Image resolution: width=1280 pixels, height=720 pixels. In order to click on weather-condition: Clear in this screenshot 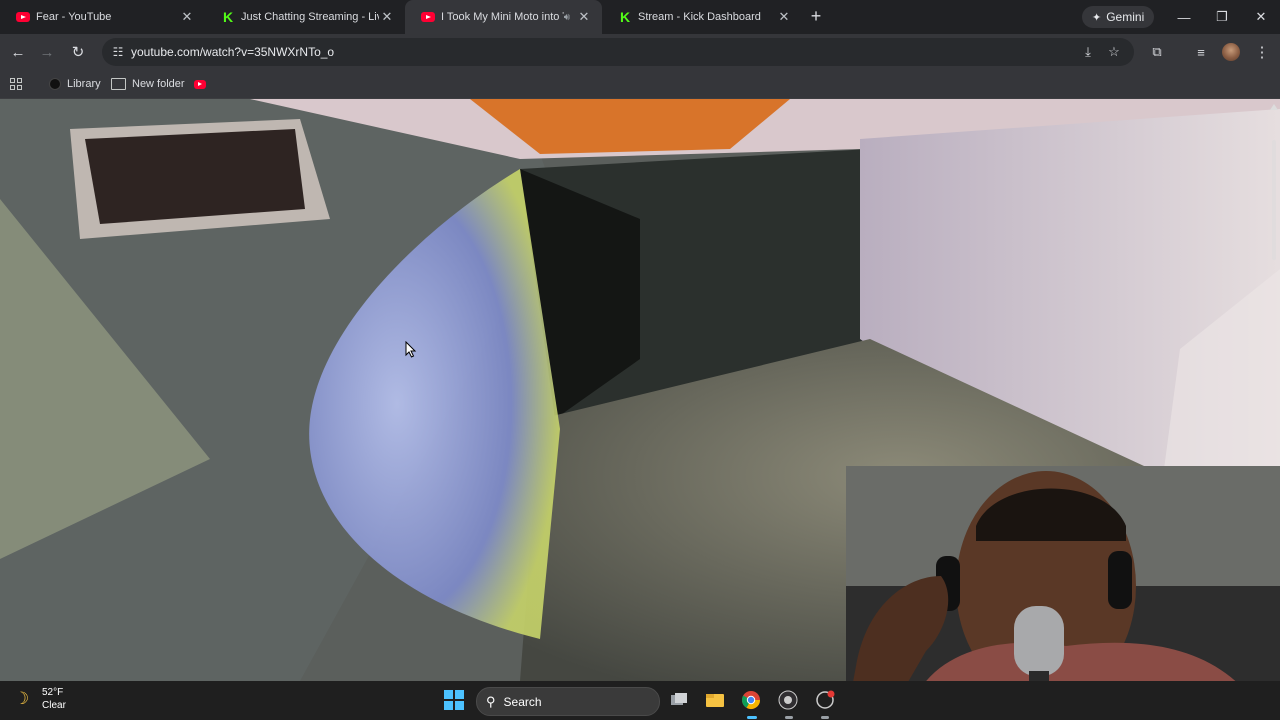, I will do `click(54, 705)`.